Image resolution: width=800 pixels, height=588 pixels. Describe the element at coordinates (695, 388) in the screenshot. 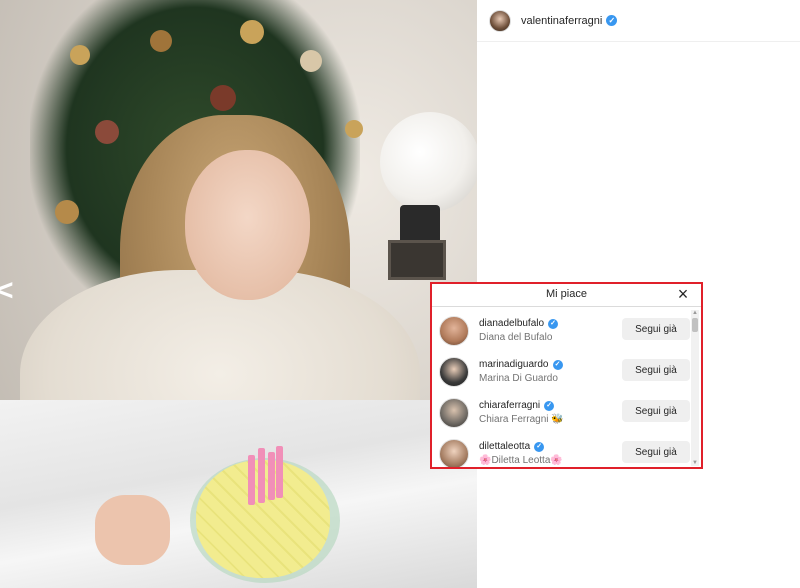

I see `scrollbar: ▲ ▼` at that location.